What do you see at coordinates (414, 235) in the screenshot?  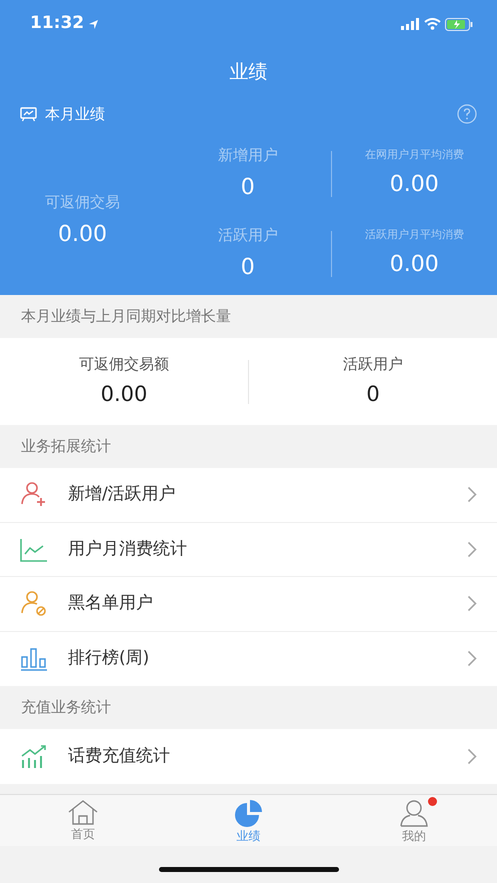 I see `stat-label: 活跃用户月平均消费` at bounding box center [414, 235].